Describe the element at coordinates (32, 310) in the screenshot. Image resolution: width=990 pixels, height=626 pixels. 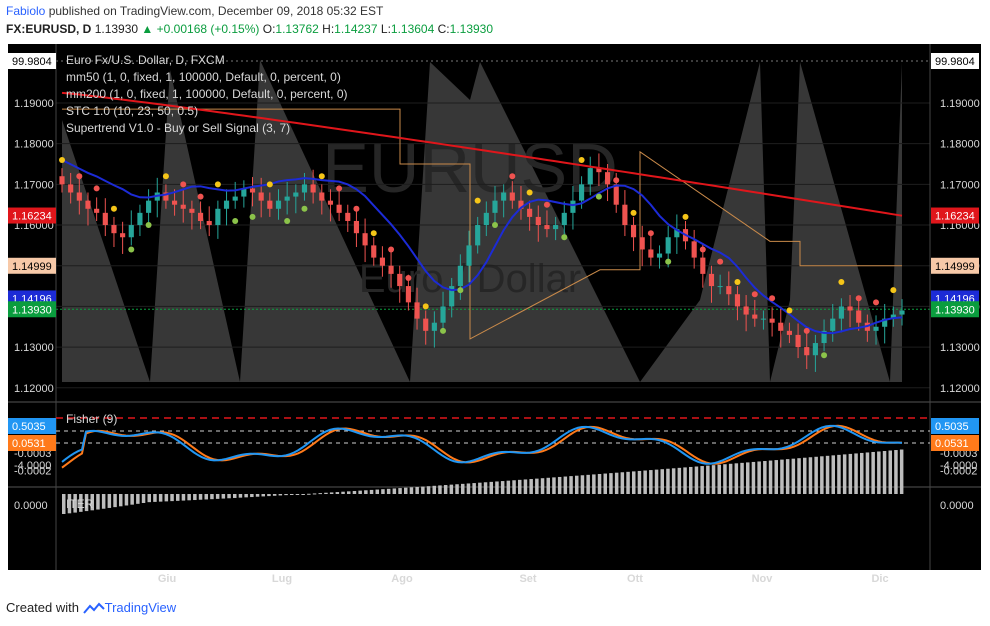
I see `last-price-tag: 1.13930` at that location.